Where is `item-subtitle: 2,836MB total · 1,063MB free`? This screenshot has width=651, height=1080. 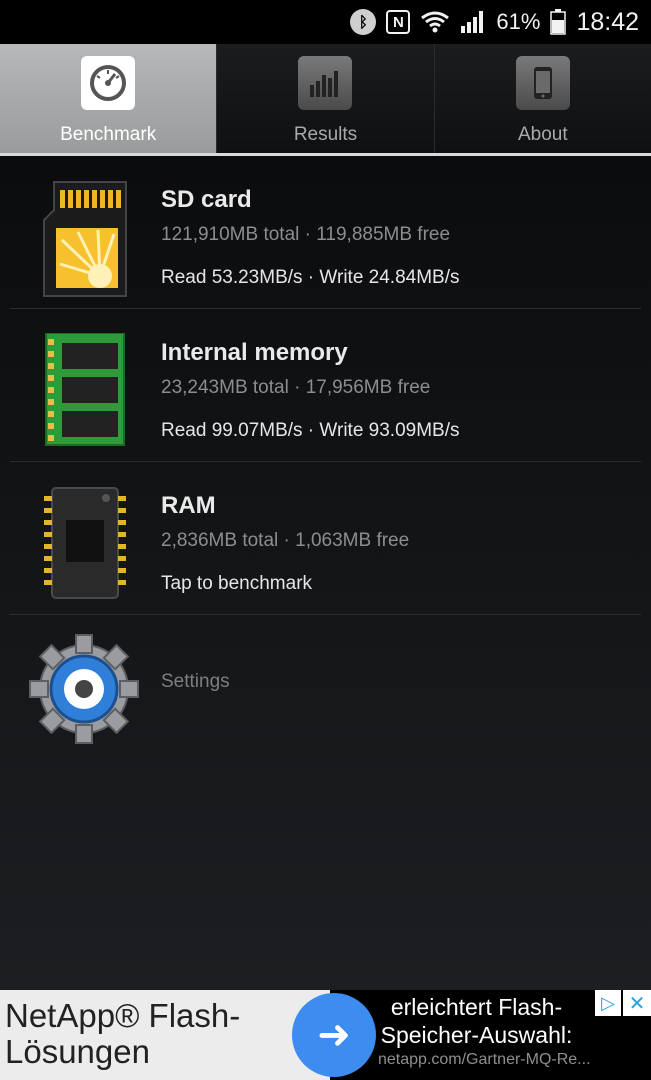 item-subtitle: 2,836MB total · 1,063MB free is located at coordinates (285, 540).